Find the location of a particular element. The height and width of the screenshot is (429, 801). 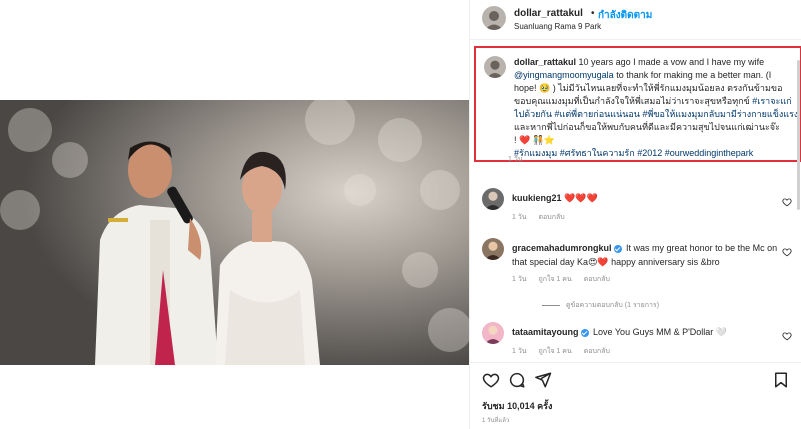

comments-scrollbar is located at coordinates (798, 181).